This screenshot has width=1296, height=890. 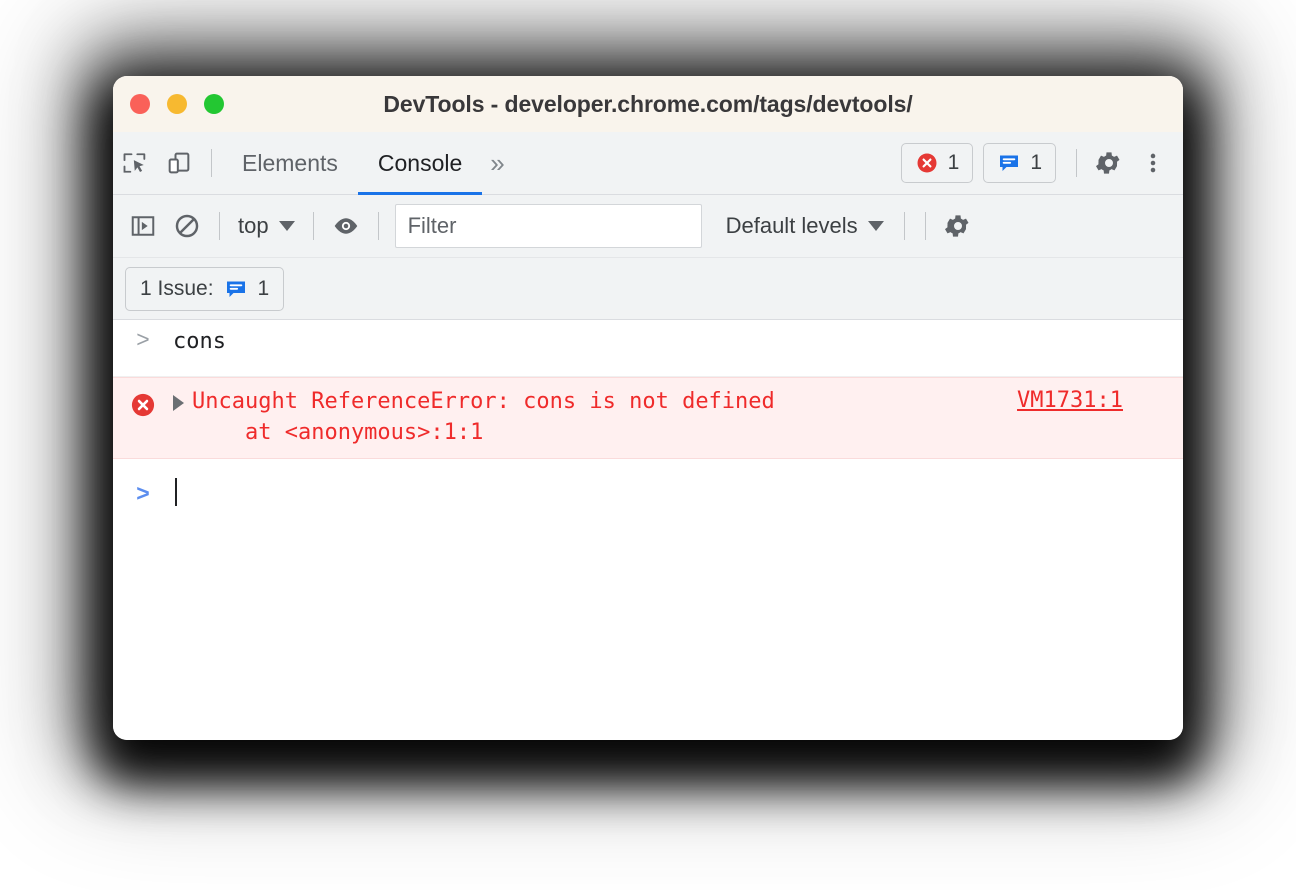 I want to click on tab-console: Console, so click(x=420, y=163).